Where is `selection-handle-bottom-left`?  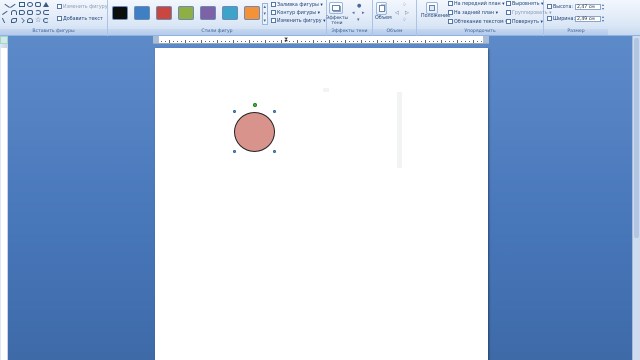
selection-handle-bottom-left is located at coordinates (234, 151).